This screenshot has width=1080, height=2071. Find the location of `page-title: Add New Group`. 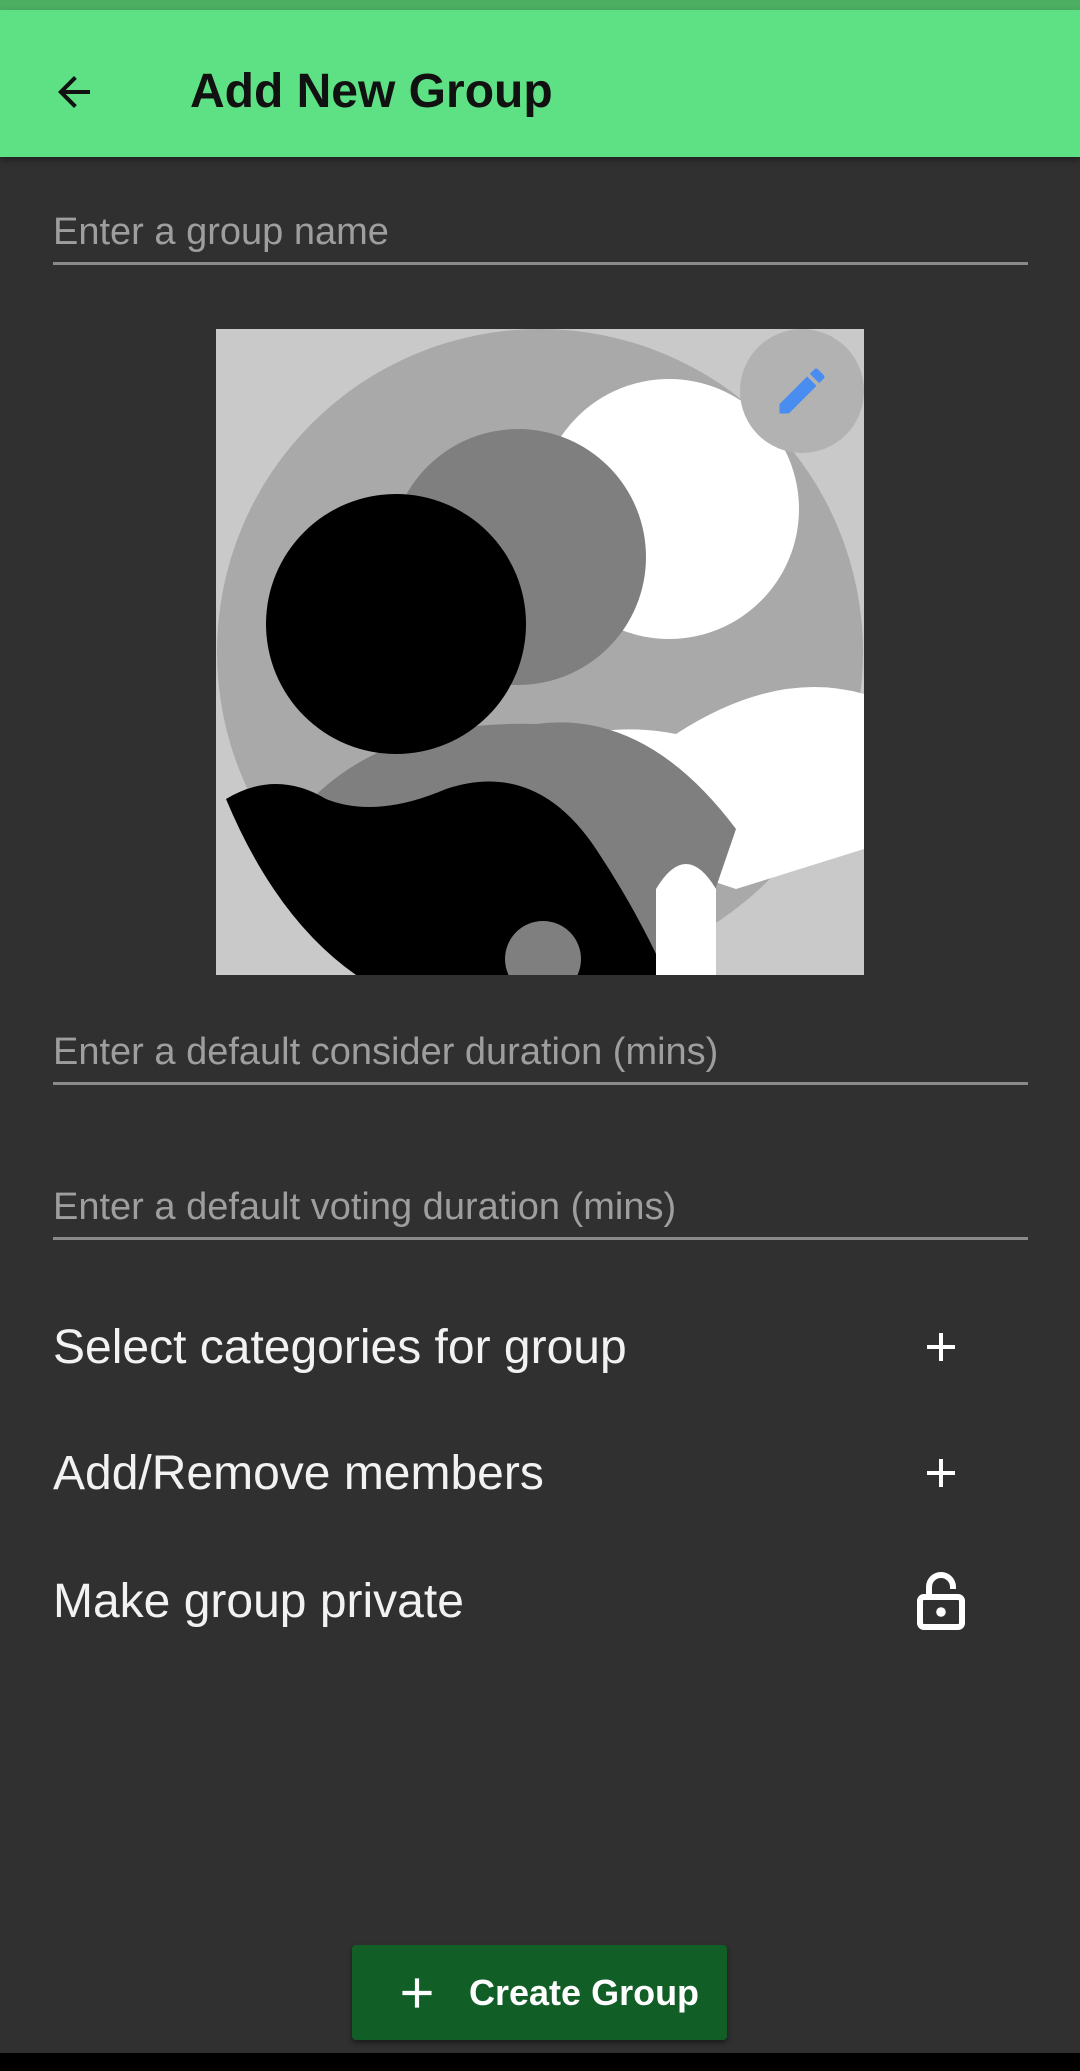

page-title: Add New Group is located at coordinates (371, 91).